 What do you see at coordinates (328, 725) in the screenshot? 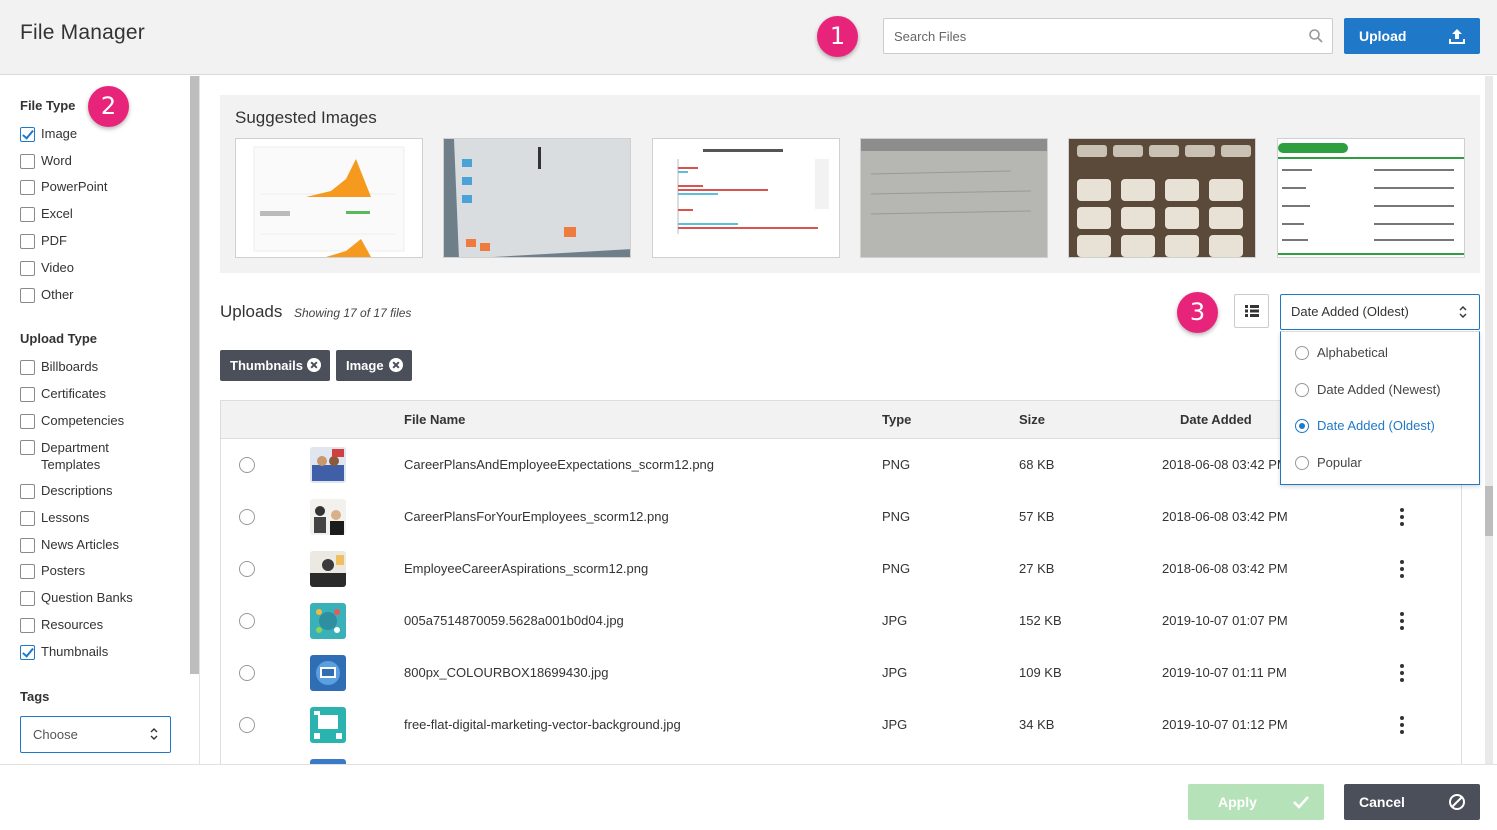
I see `file-thumbnail` at bounding box center [328, 725].